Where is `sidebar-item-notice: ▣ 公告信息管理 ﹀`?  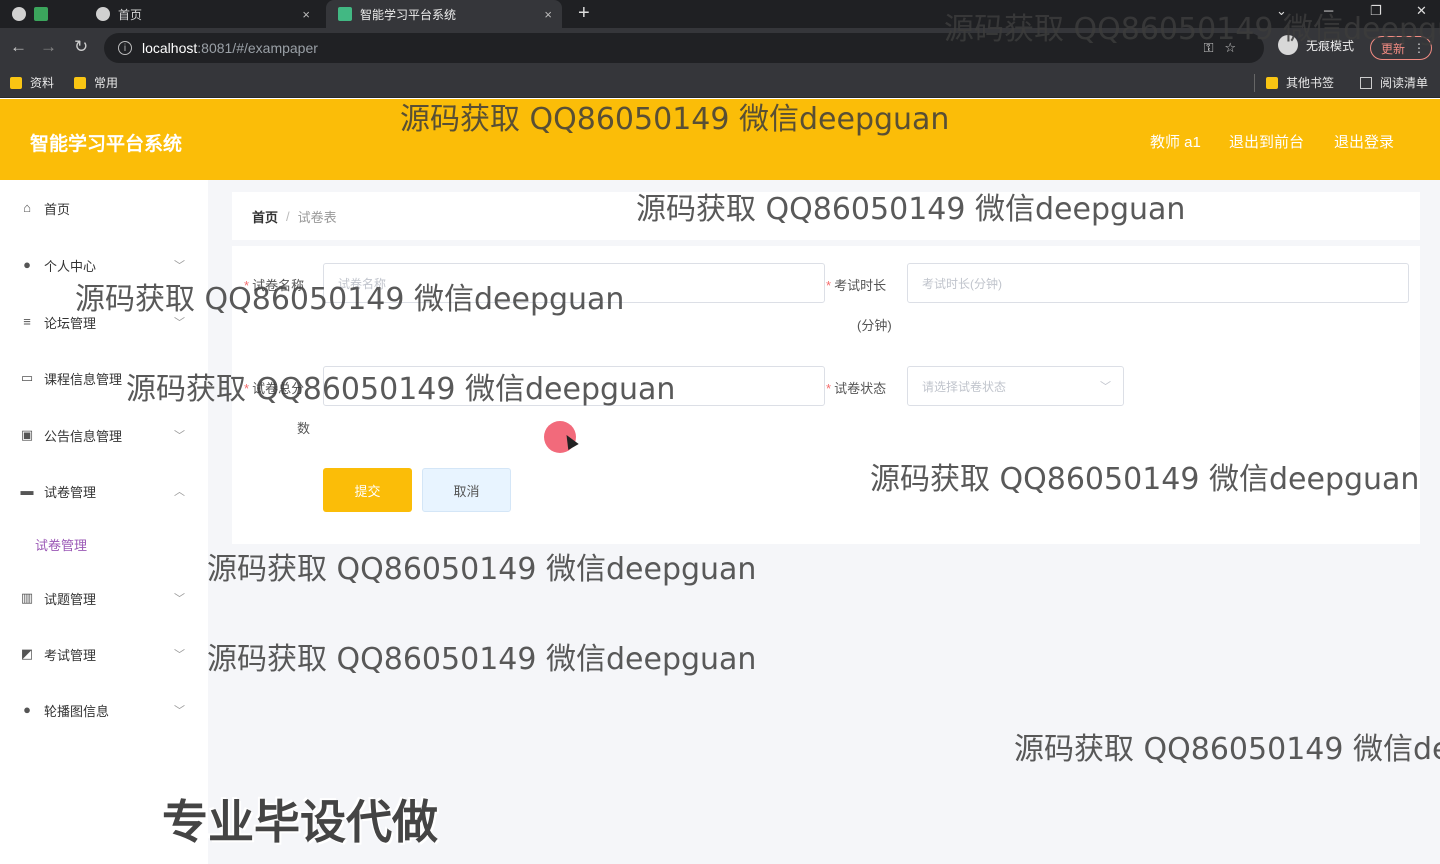 sidebar-item-notice: ▣ 公告信息管理 ﹀ is located at coordinates (104, 435).